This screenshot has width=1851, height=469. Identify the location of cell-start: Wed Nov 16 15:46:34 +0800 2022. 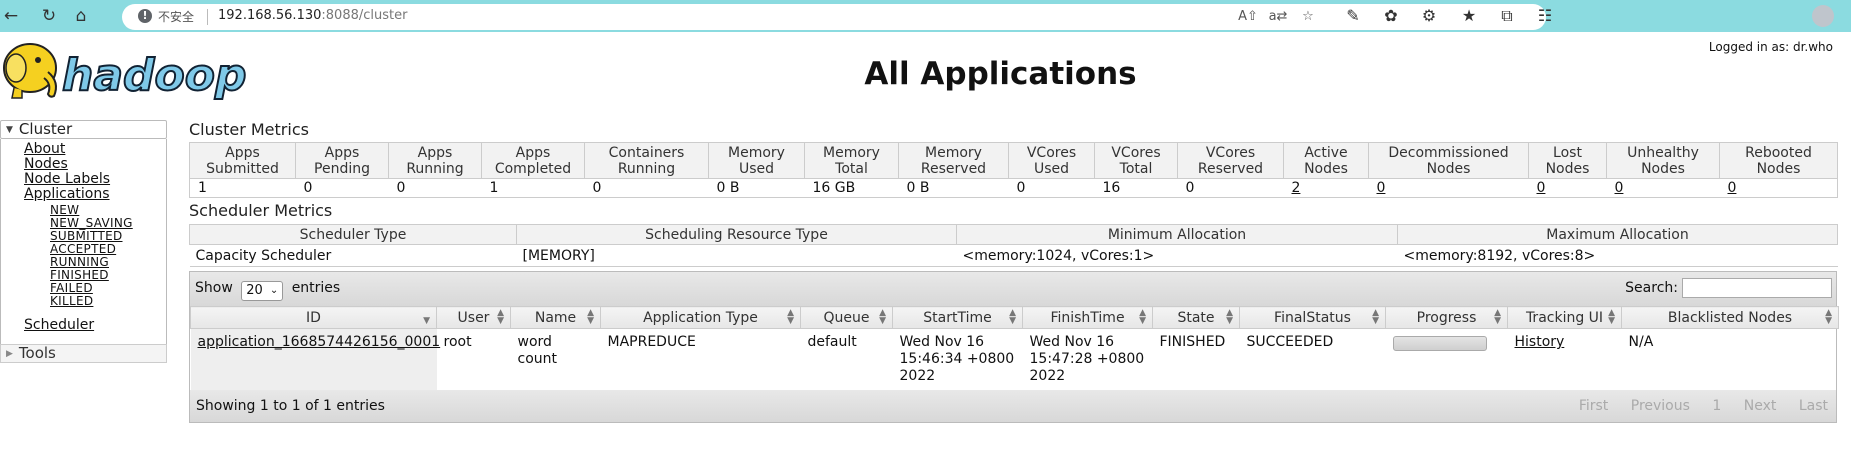
(957, 359).